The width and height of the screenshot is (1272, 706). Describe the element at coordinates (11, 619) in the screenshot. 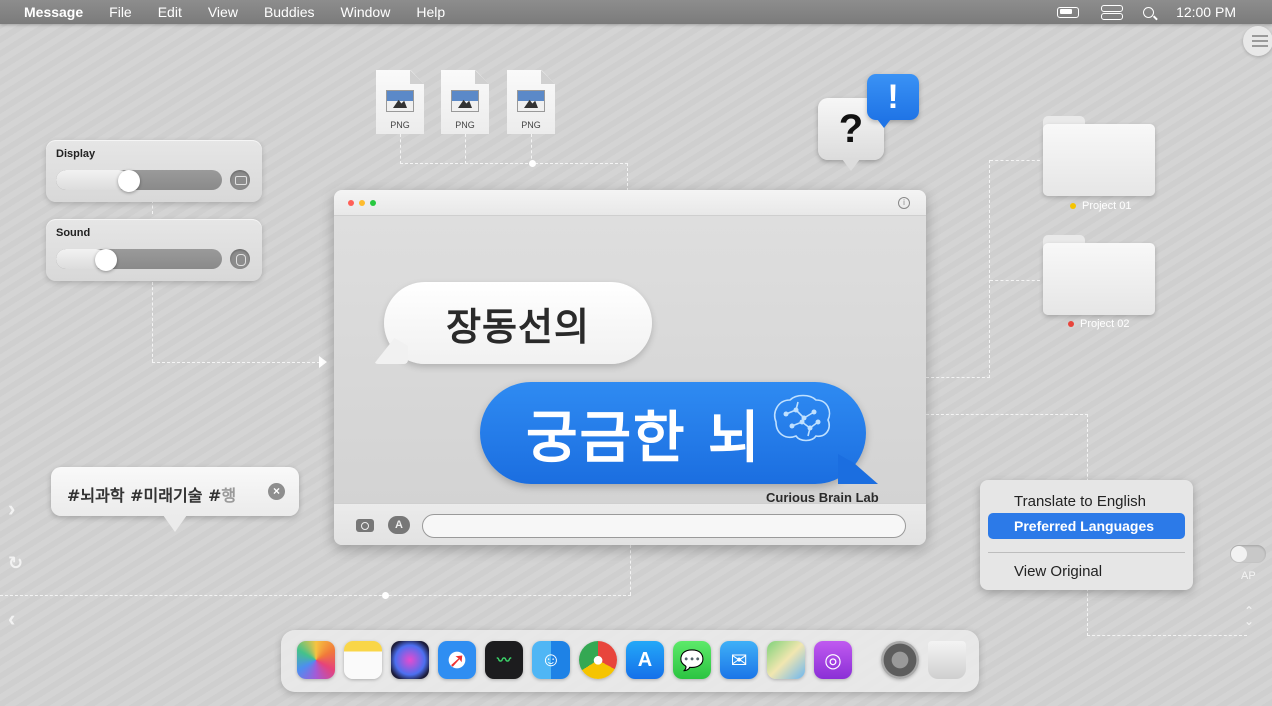

I see `chevron-left-icon: ‹` at that location.